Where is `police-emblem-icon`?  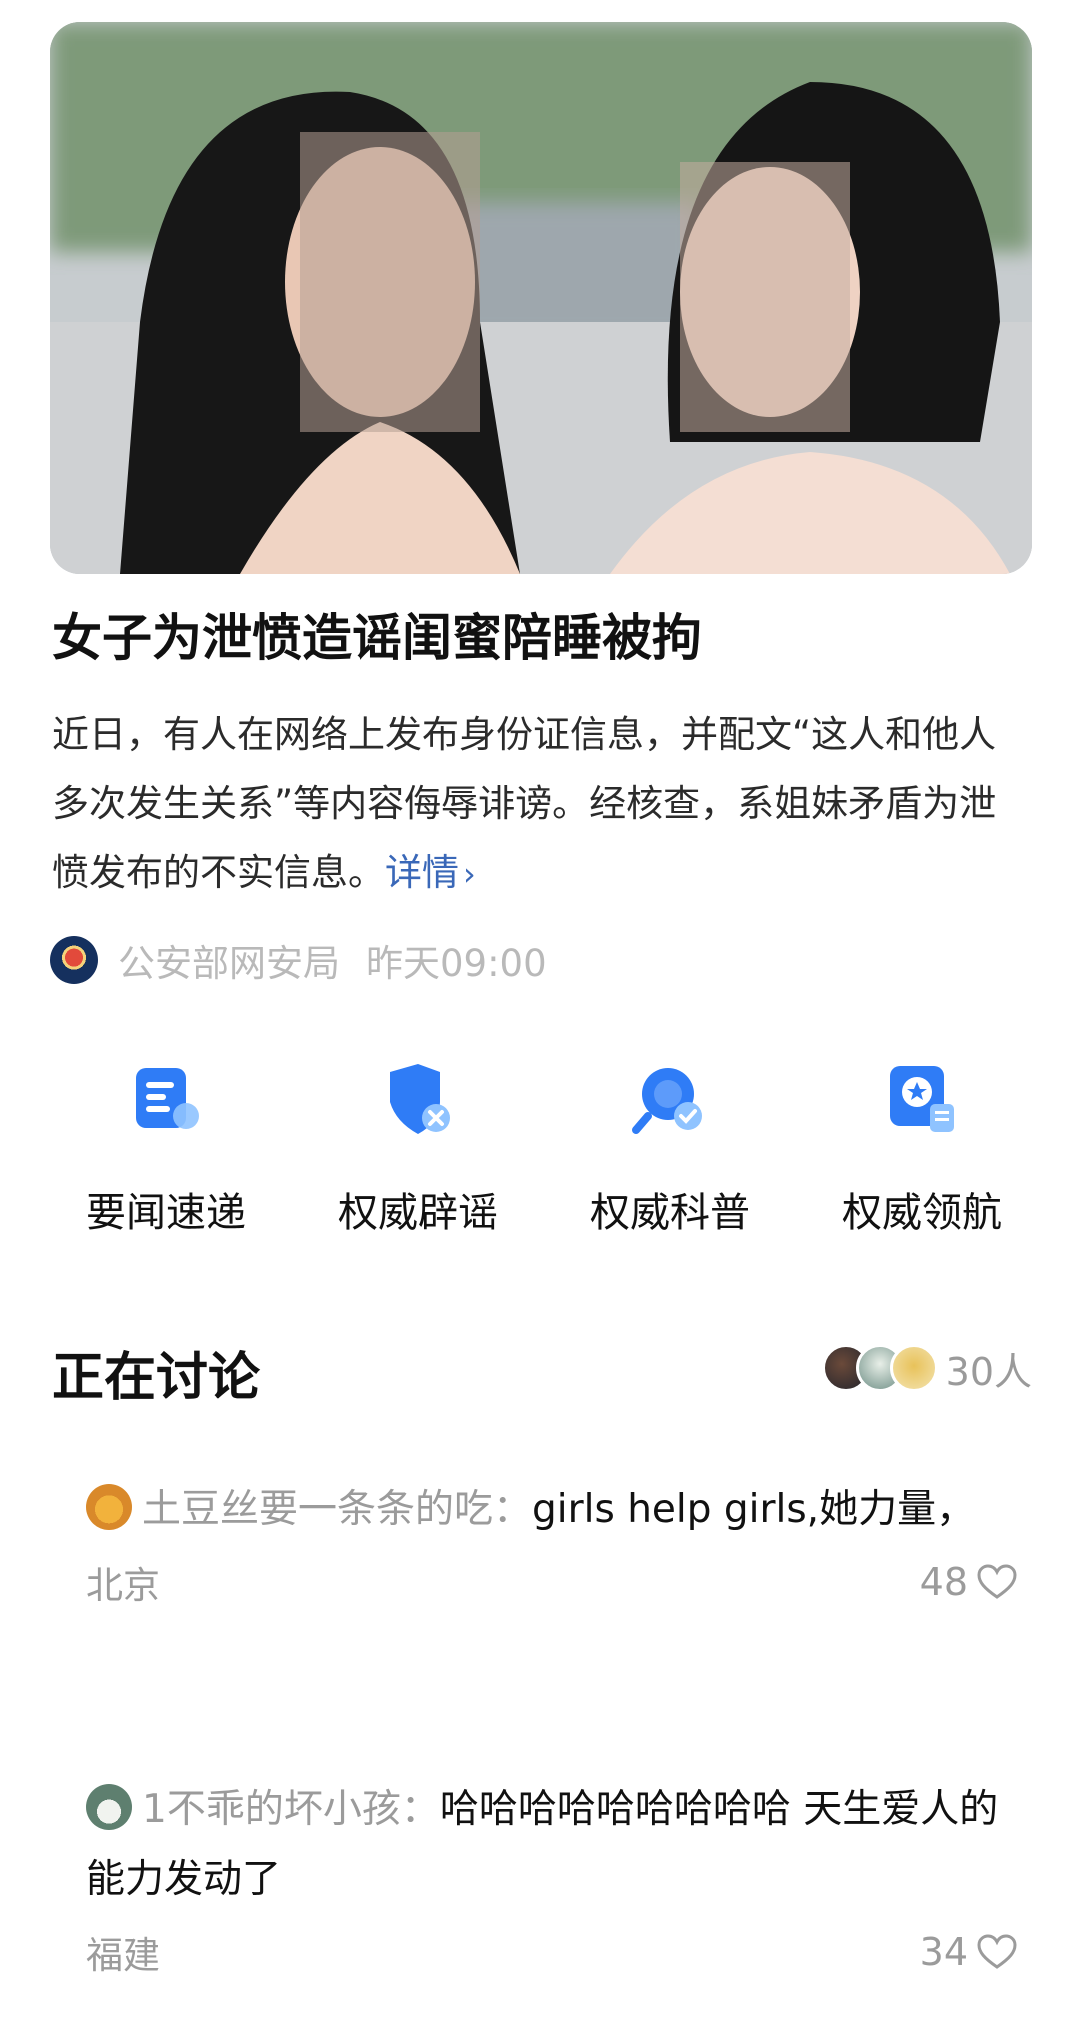 police-emblem-icon is located at coordinates (74, 960).